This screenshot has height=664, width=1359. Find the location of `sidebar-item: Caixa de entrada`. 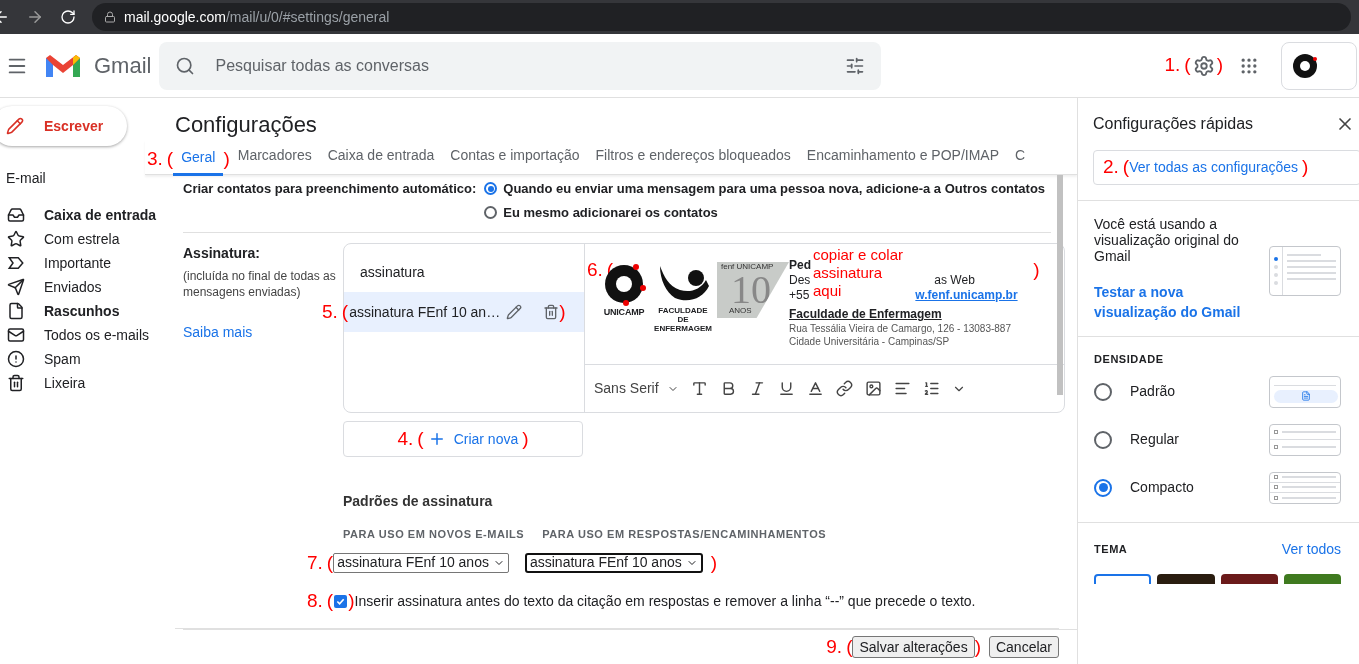

sidebar-item: Caixa de entrada is located at coordinates (80, 215).